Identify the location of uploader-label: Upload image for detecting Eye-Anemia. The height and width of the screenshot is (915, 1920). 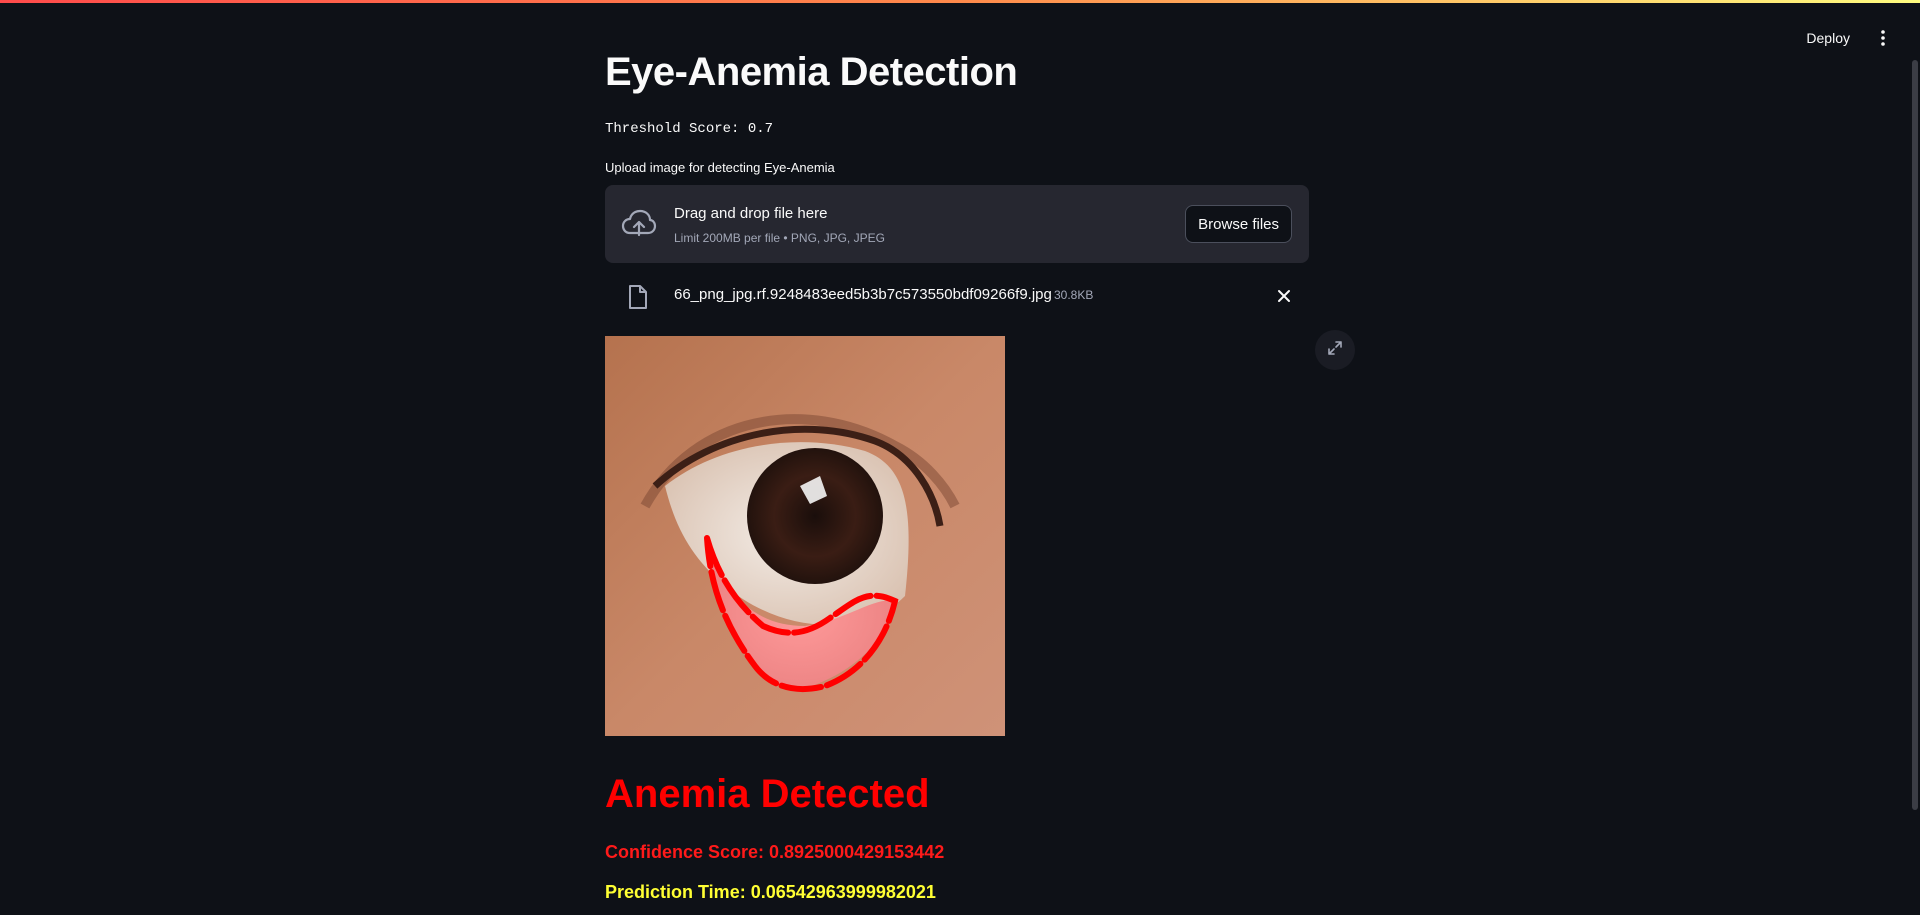
(720, 167).